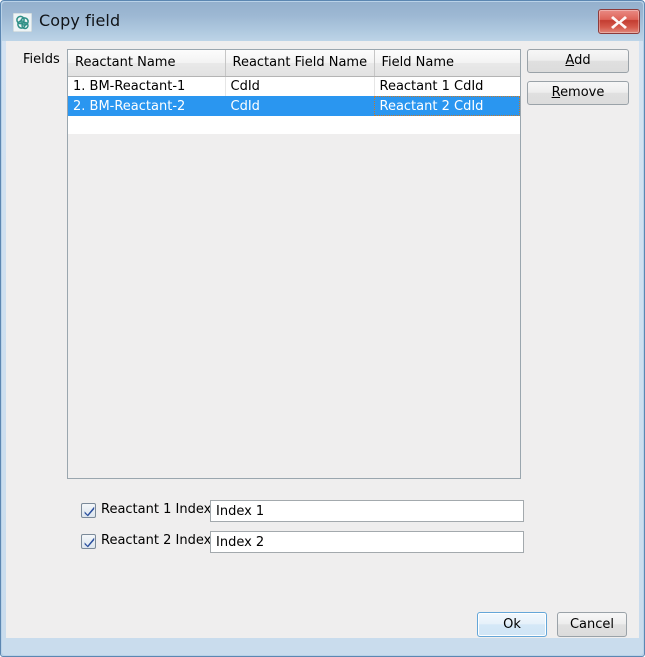 The image size is (645, 657). What do you see at coordinates (447, 86) in the screenshot?
I see `cell-field-name: Reactant 1 CdId` at bounding box center [447, 86].